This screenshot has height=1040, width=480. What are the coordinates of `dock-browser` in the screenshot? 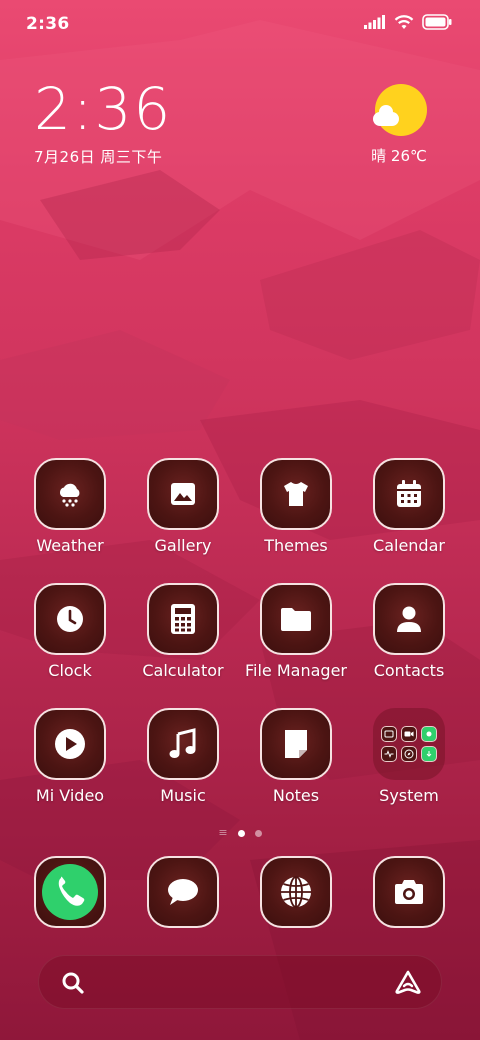 It's located at (296, 892).